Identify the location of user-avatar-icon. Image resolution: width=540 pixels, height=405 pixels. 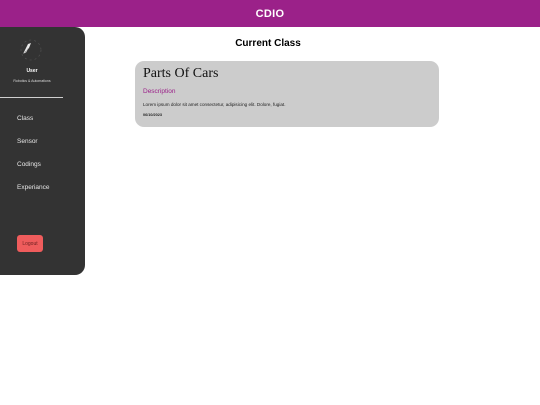
(31, 50).